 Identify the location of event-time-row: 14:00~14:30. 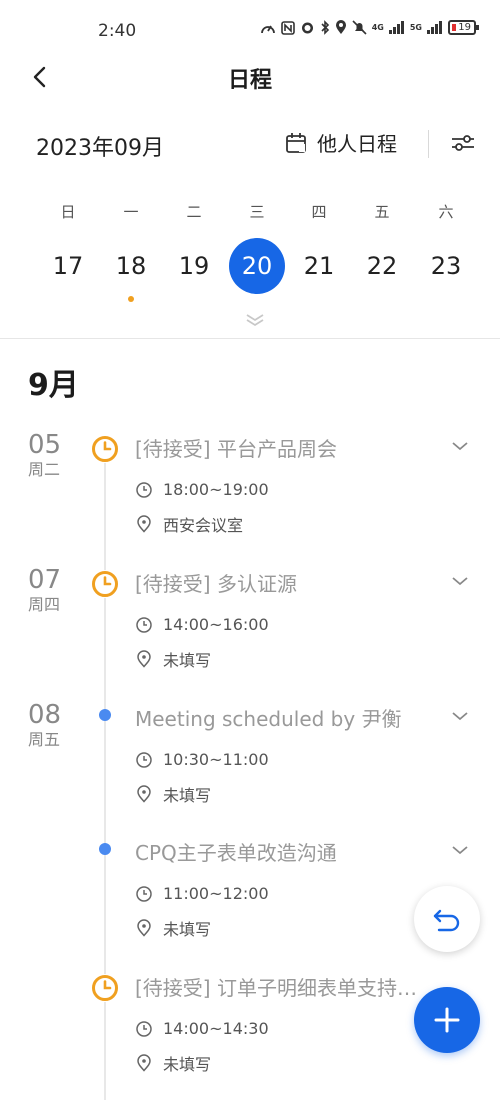
(202, 1028).